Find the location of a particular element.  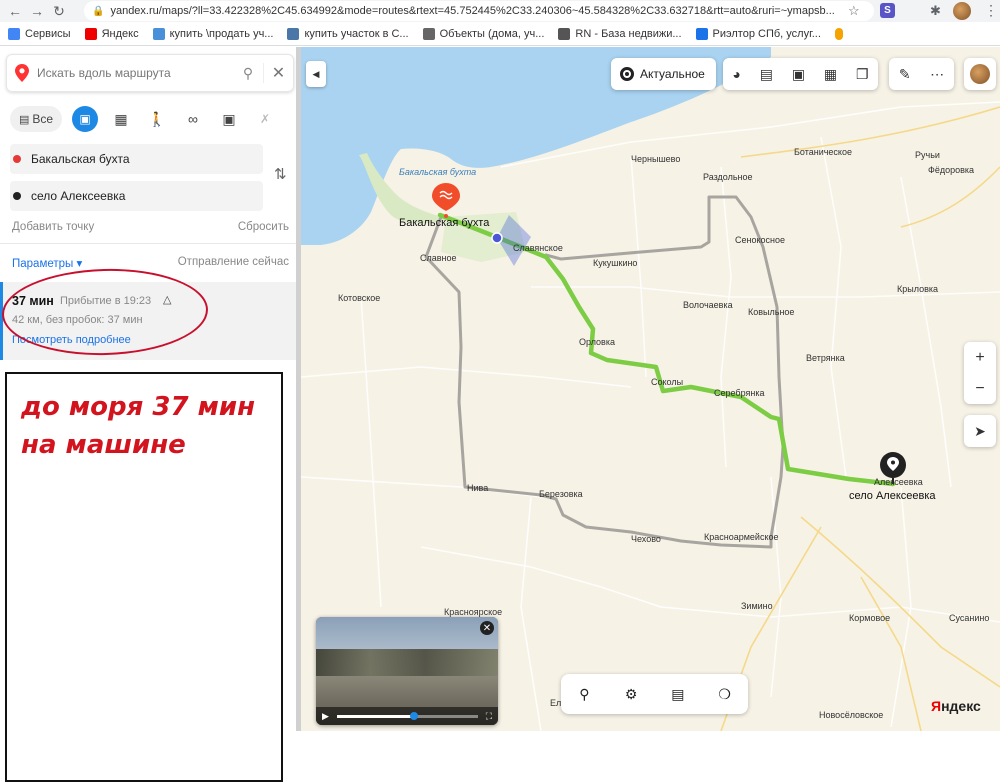

route-search-box: Искать вдоль маршрута ⚲ ✕ is located at coordinates (150, 73).